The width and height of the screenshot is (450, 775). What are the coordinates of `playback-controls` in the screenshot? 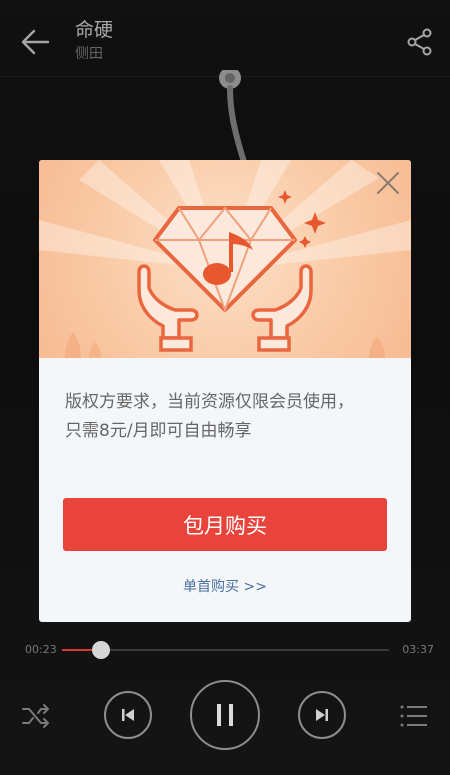 It's located at (225, 715).